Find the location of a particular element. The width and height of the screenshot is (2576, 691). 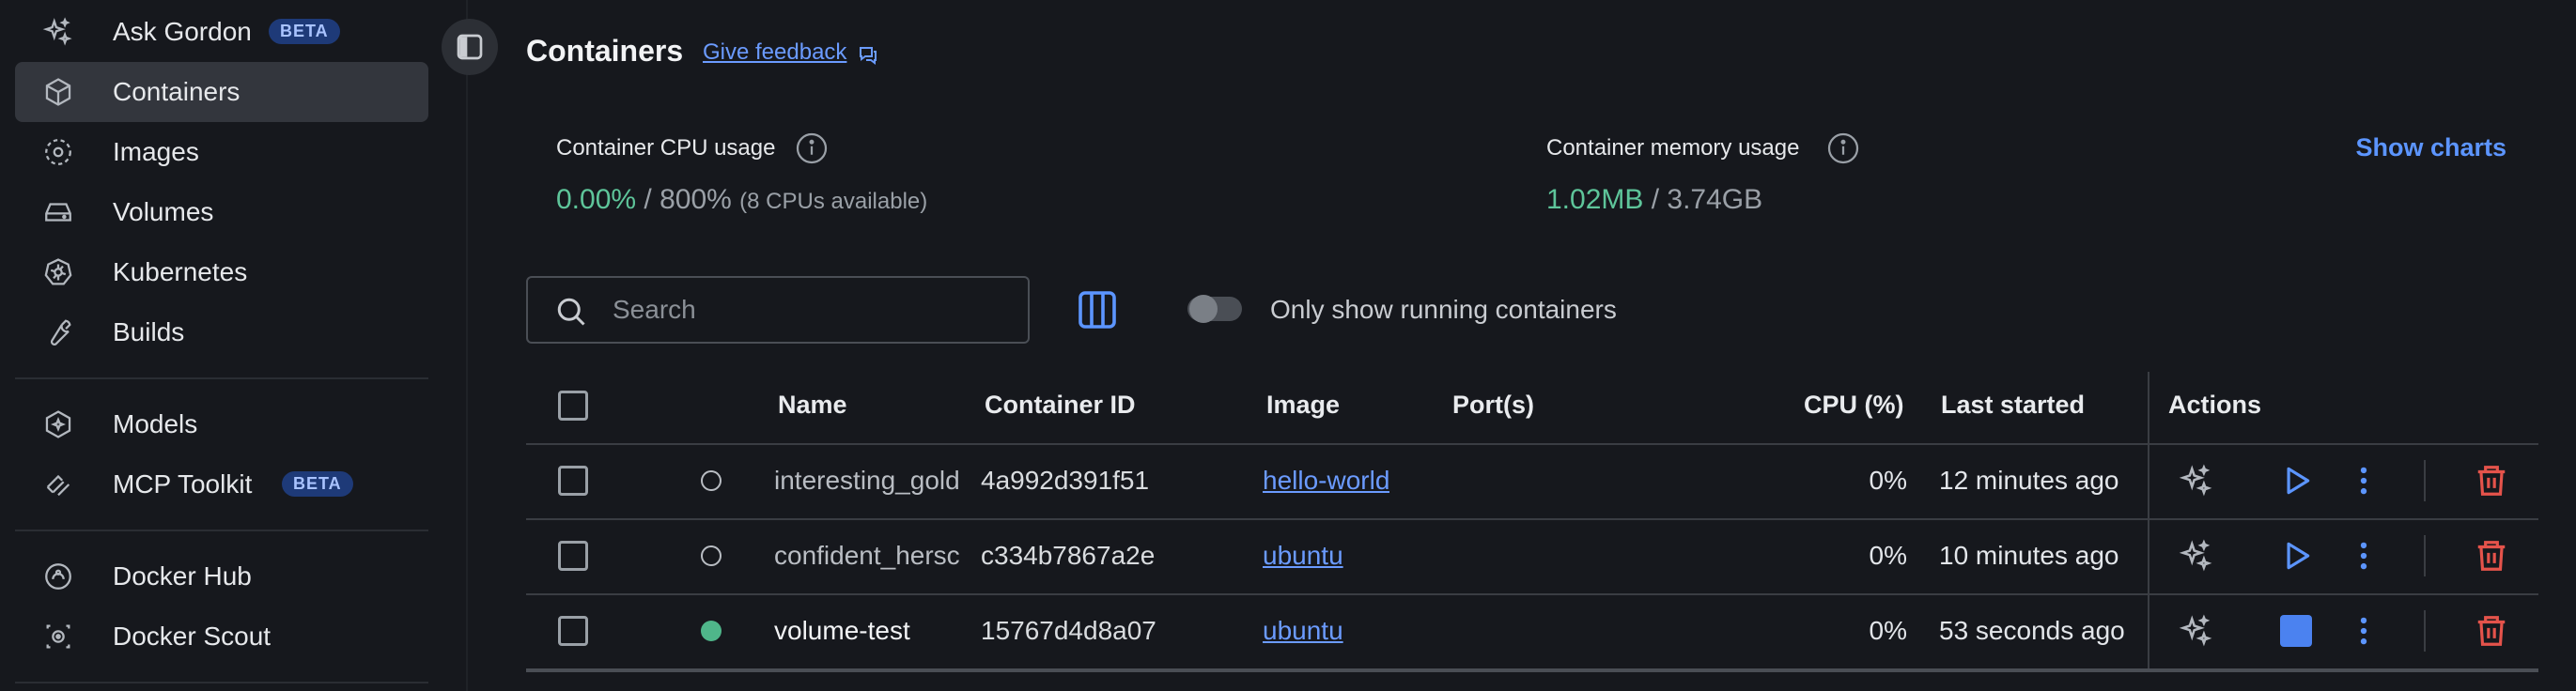

container-name: volume-test is located at coordinates (872, 631).